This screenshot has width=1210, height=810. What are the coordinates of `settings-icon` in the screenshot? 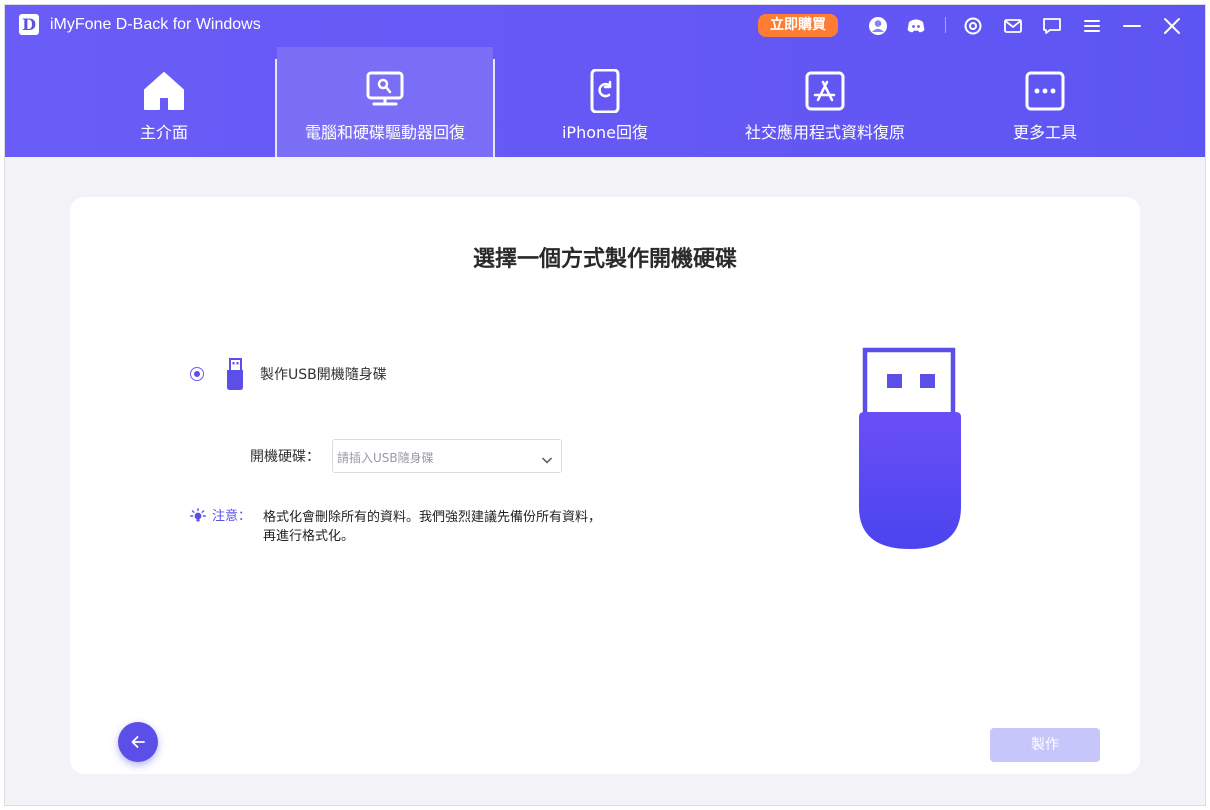 It's located at (973, 26).